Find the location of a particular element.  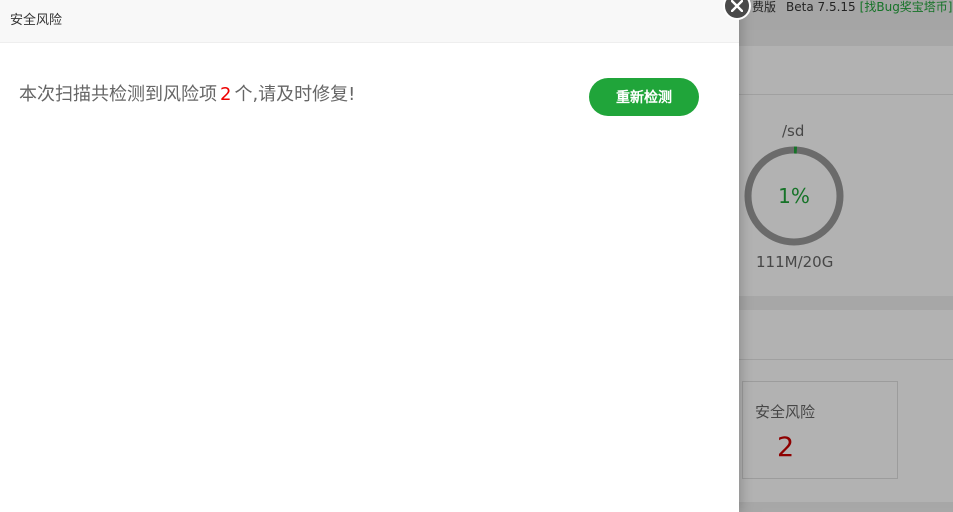

scan-summary: 本次扫描共检测到风险项 2 个,请及时修复! is located at coordinates (187, 93).